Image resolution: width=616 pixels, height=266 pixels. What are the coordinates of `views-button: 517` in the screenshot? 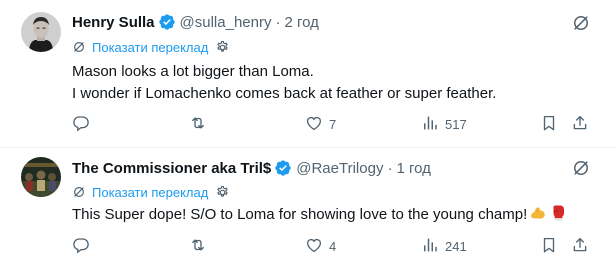 It's located at (444, 124).